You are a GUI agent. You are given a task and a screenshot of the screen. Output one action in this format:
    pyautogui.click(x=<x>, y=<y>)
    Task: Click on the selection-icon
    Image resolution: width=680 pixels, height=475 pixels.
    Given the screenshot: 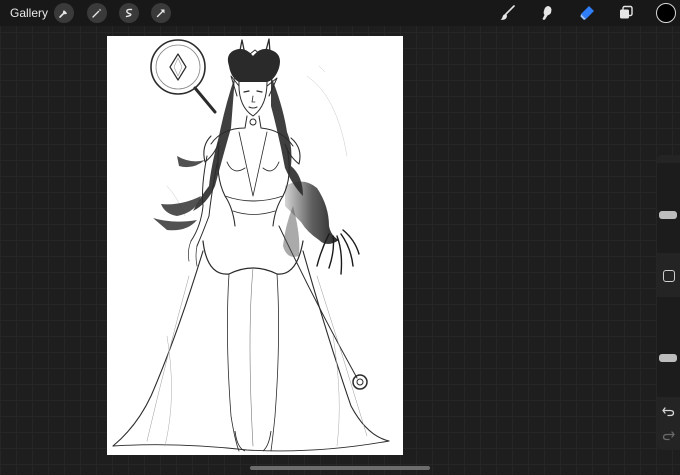 What is the action you would take?
    pyautogui.click(x=129, y=13)
    